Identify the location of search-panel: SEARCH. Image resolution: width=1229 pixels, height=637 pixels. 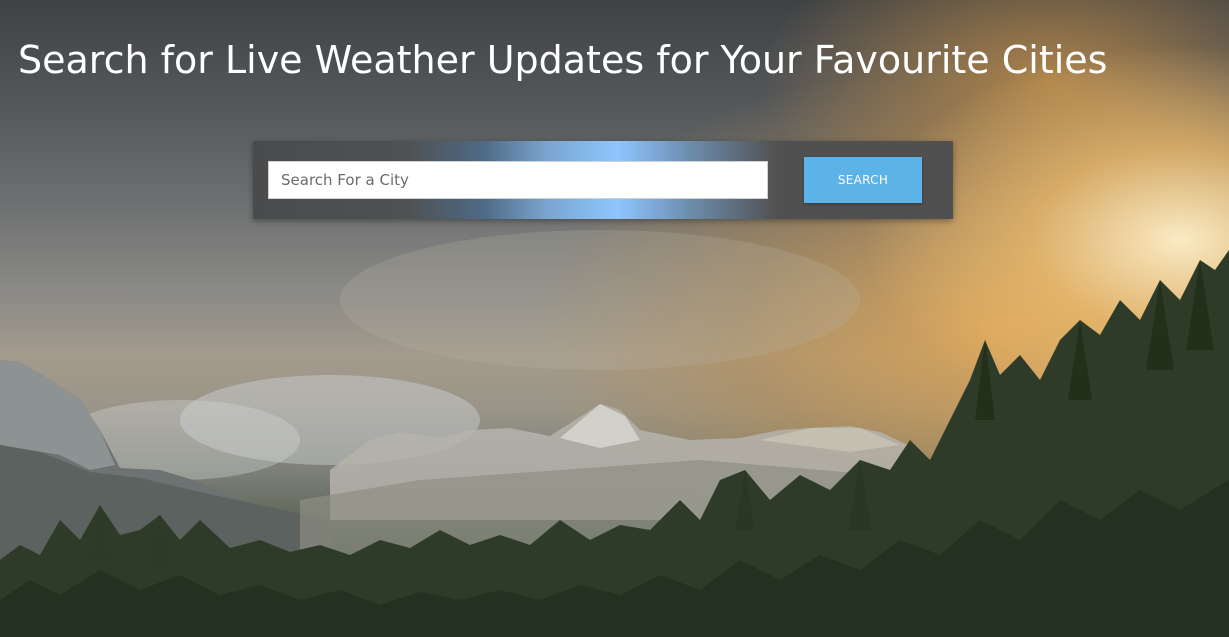
(603, 180).